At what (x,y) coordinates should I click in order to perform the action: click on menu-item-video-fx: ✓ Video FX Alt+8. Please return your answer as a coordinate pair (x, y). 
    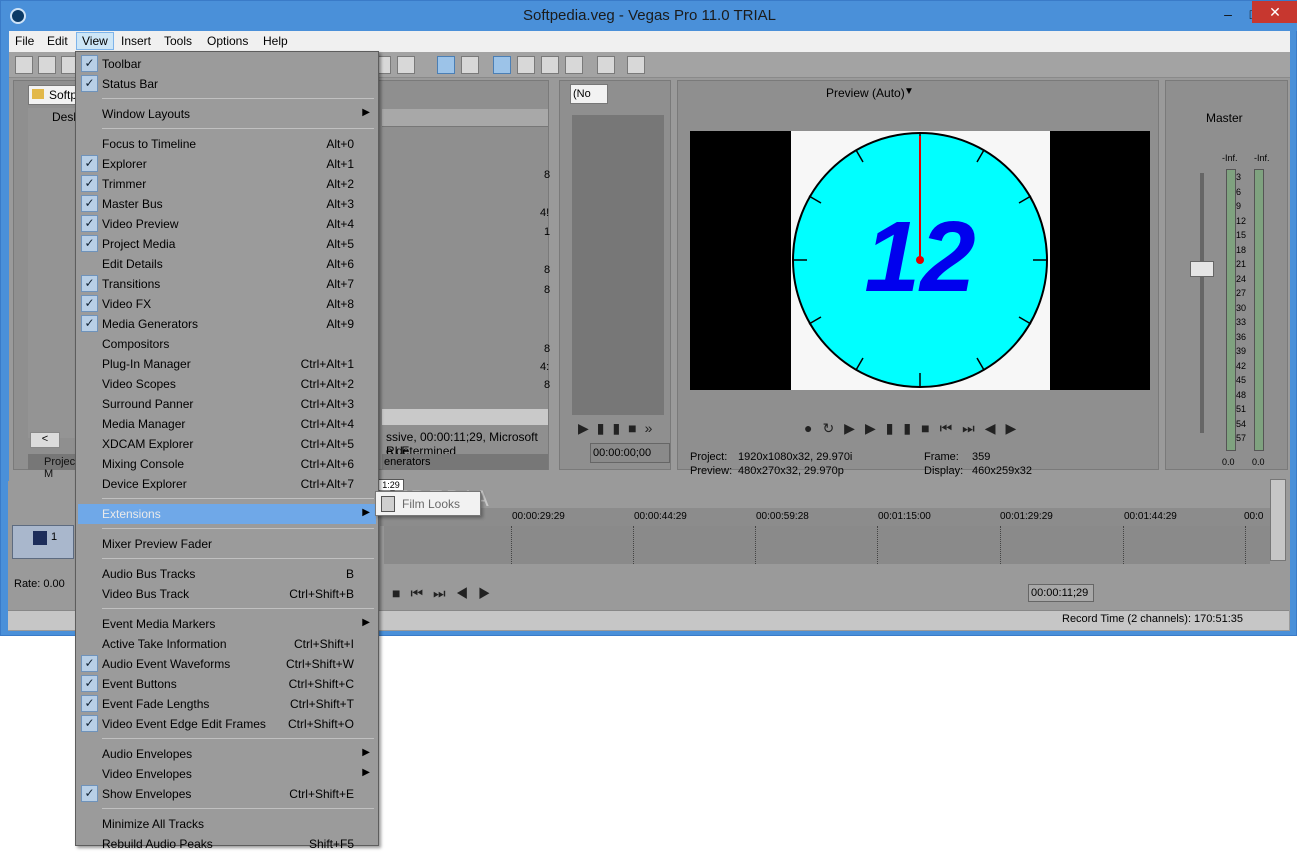
    Looking at the image, I should click on (227, 304).